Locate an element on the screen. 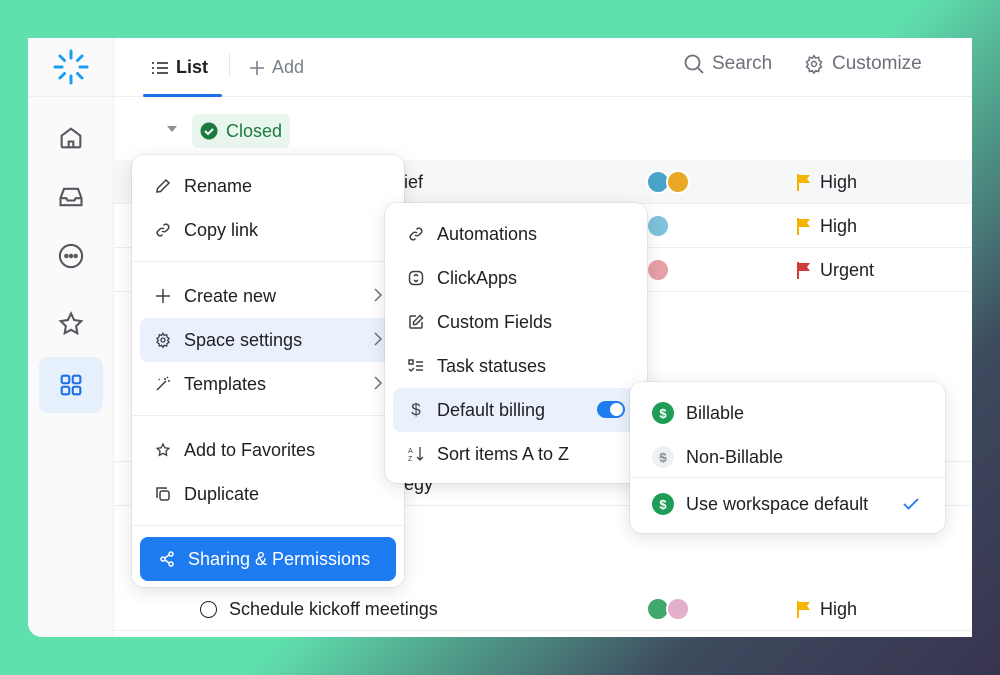 This screenshot has height=675, width=1000. menu-label: Billable is located at coordinates (715, 412).